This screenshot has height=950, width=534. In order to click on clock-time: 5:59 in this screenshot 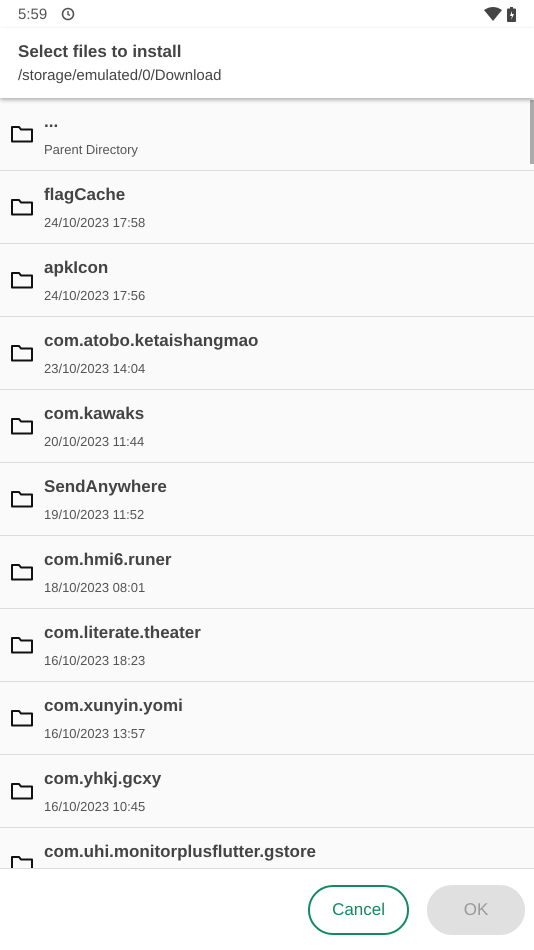, I will do `click(33, 14)`.